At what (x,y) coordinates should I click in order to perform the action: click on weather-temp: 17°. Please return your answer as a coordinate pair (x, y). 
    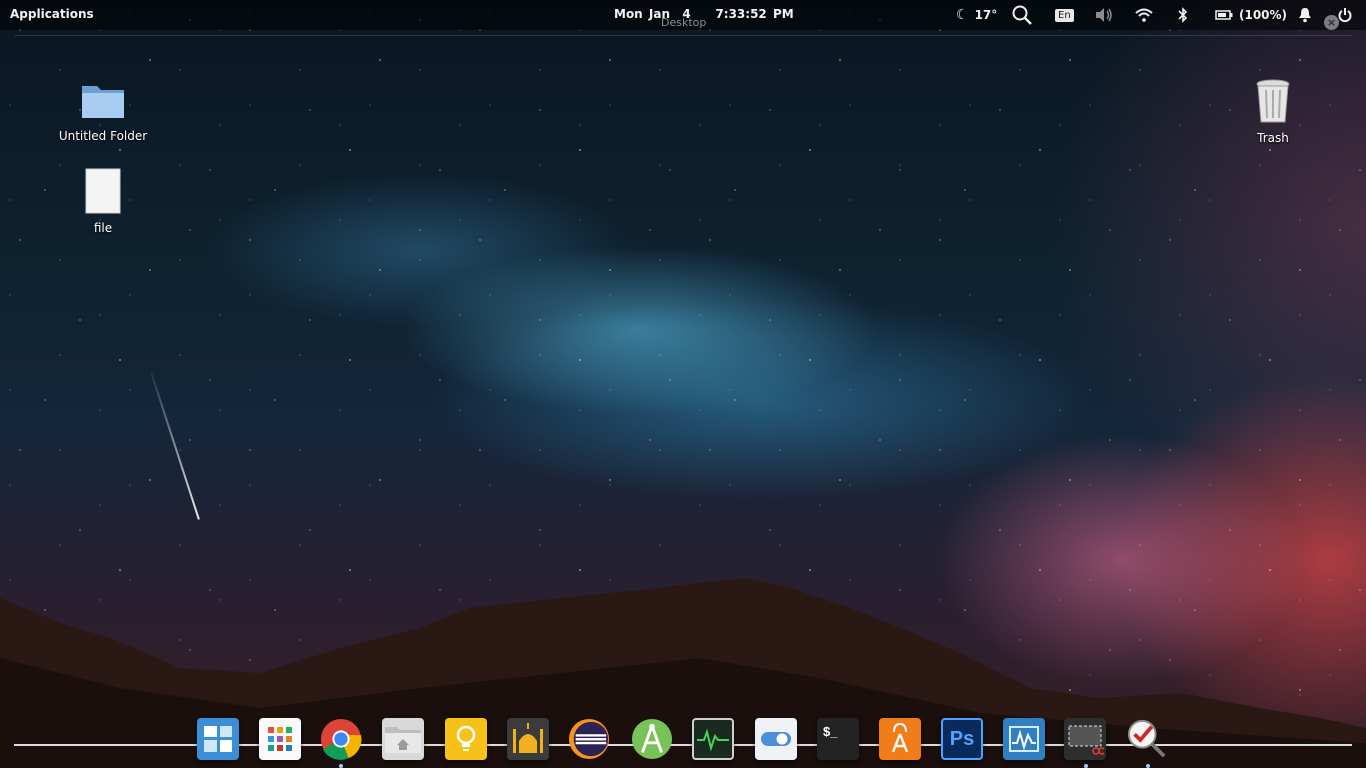
    Looking at the image, I should click on (986, 15).